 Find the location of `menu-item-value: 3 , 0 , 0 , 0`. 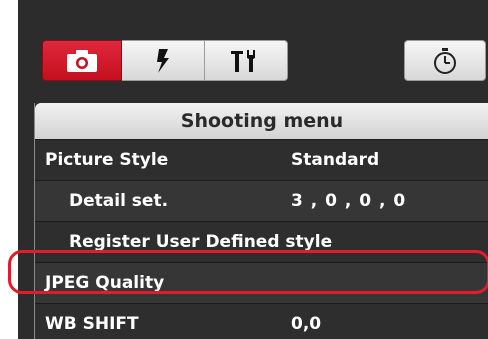

menu-item-value: 3 , 0 , 0 , 0 is located at coordinates (349, 201).